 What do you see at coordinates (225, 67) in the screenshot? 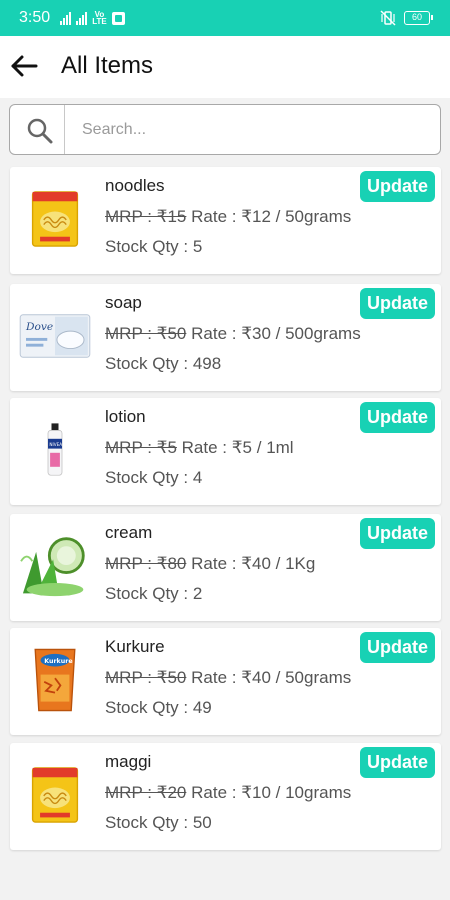
I see `app-bar: All Items` at bounding box center [225, 67].